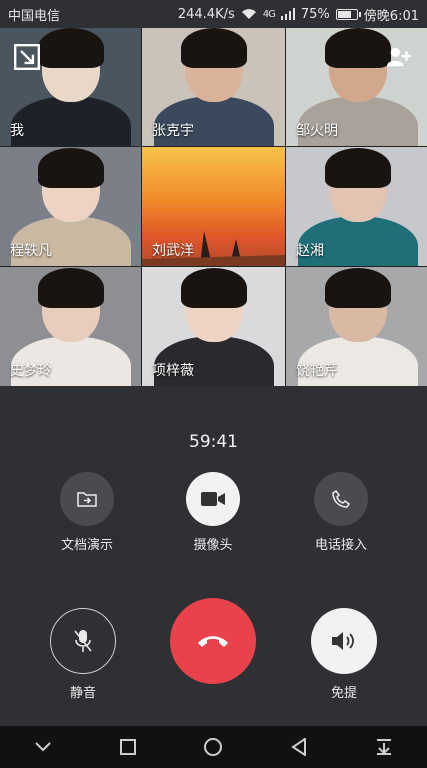 The image size is (427, 768). Describe the element at coordinates (213, 442) in the screenshot. I see `call-timer: 59:41` at that location.